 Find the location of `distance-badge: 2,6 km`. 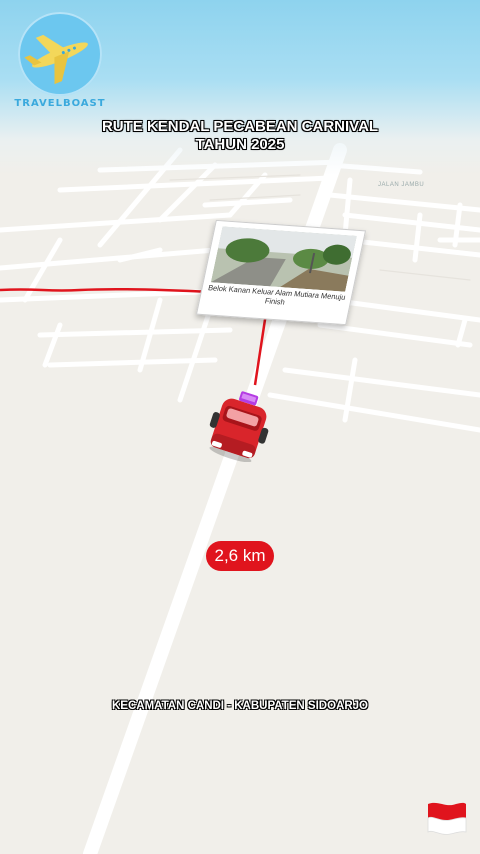

distance-badge: 2,6 km is located at coordinates (240, 556).